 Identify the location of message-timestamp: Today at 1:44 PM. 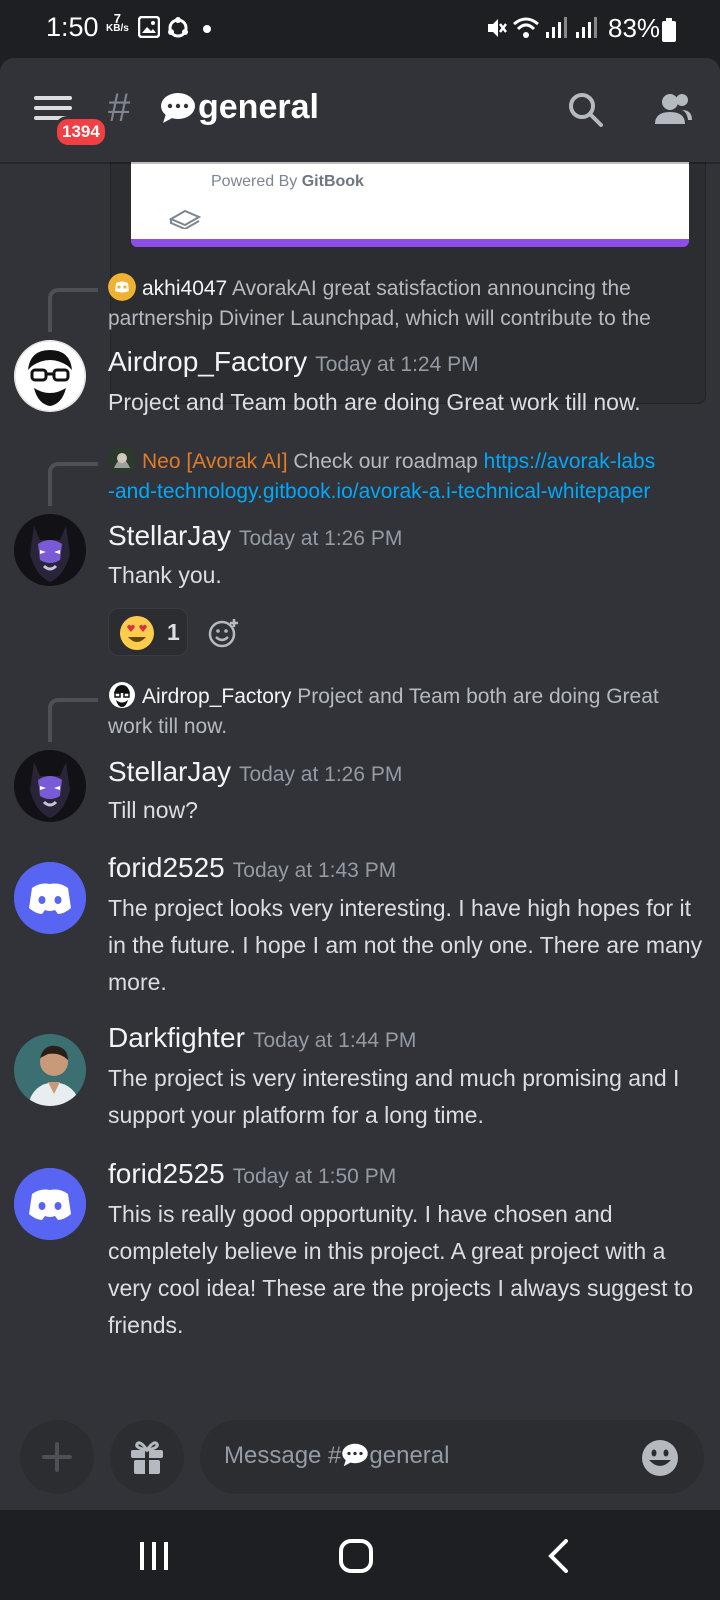
(334, 1040).